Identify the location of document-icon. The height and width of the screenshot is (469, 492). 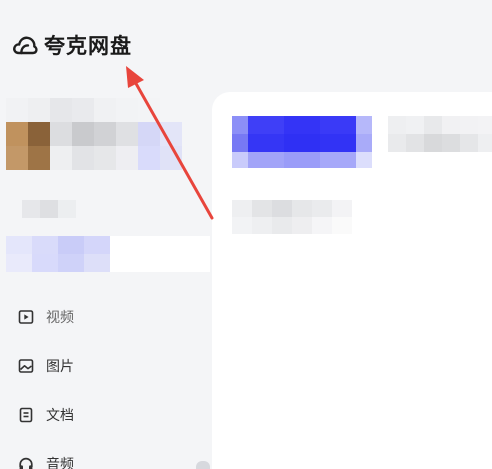
(26, 414).